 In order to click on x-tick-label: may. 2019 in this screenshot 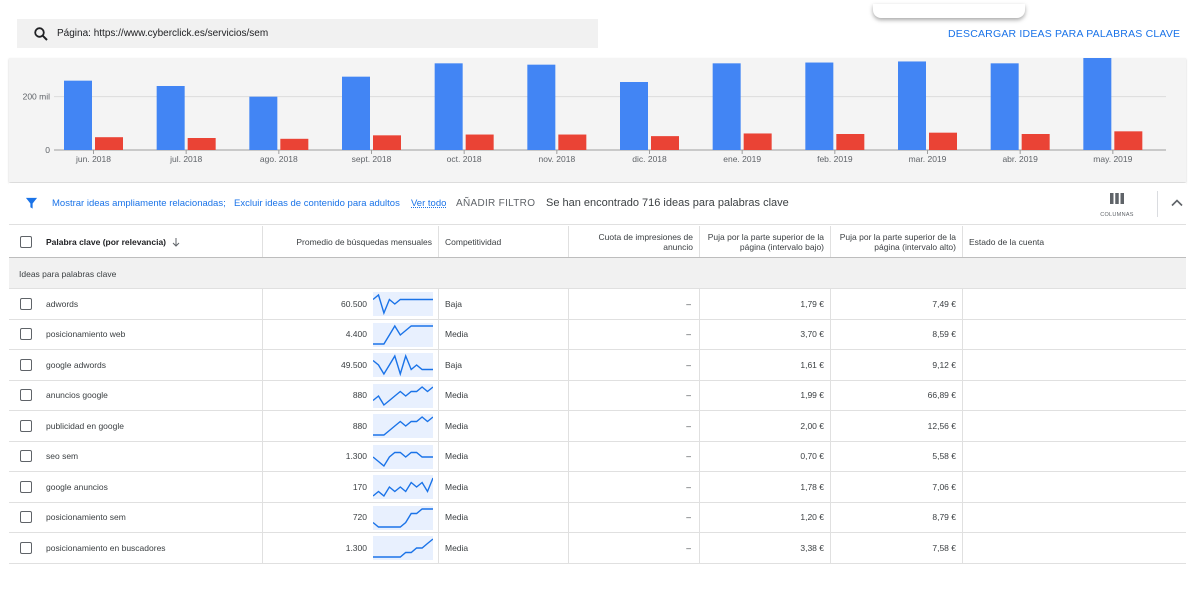, I will do `click(1112, 159)`.